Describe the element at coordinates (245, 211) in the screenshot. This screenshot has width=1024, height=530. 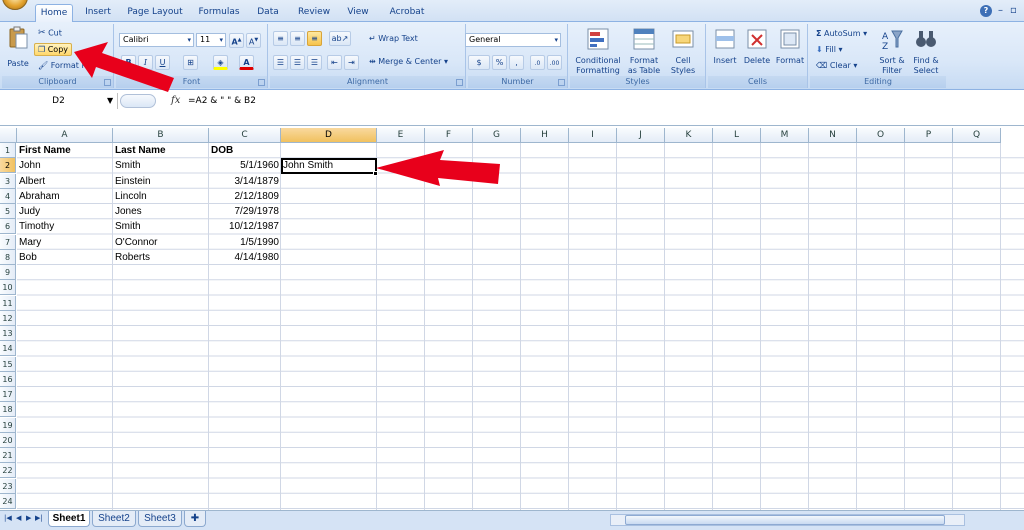
I see `cell-c5: 7/29/1978` at that location.